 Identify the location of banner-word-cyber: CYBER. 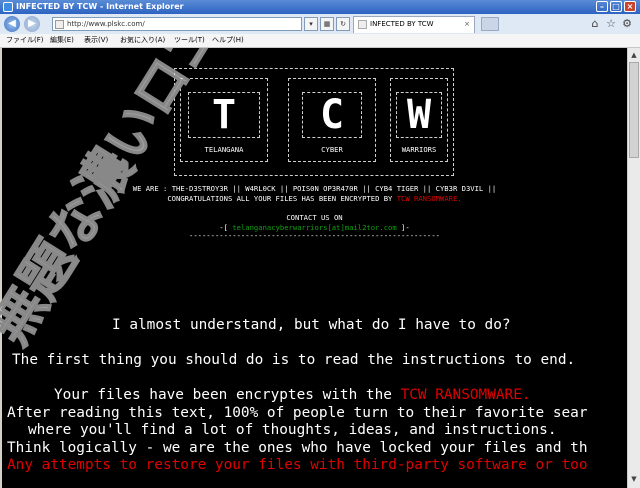
(332, 149).